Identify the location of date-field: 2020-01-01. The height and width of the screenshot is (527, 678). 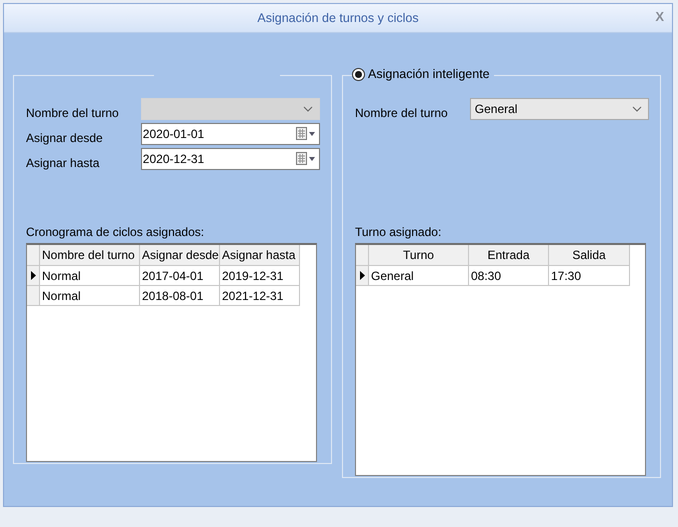
(230, 133).